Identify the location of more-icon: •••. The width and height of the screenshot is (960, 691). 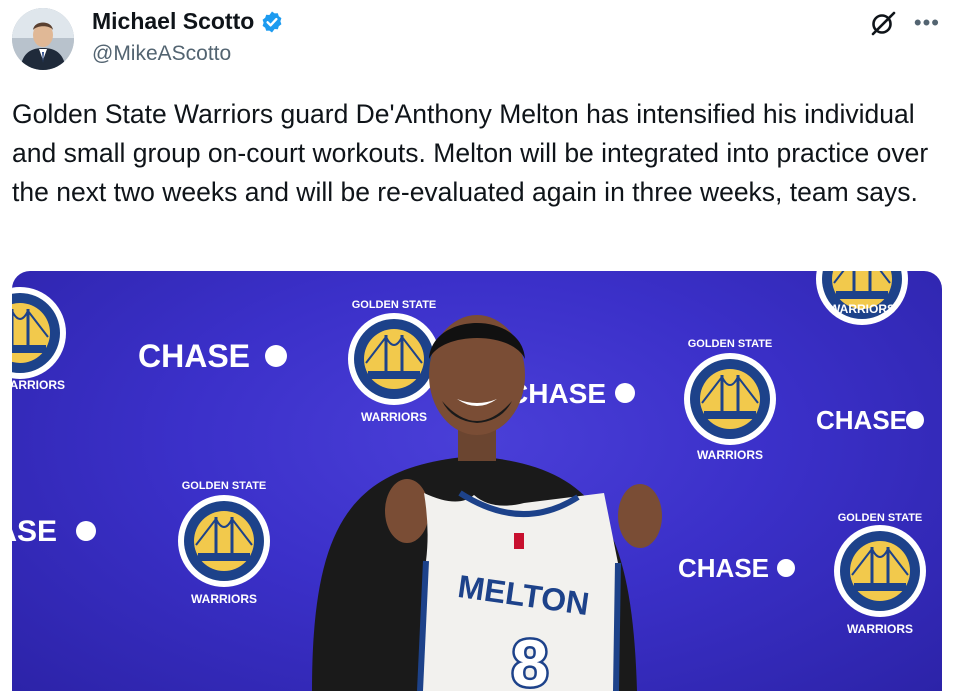
(927, 23).